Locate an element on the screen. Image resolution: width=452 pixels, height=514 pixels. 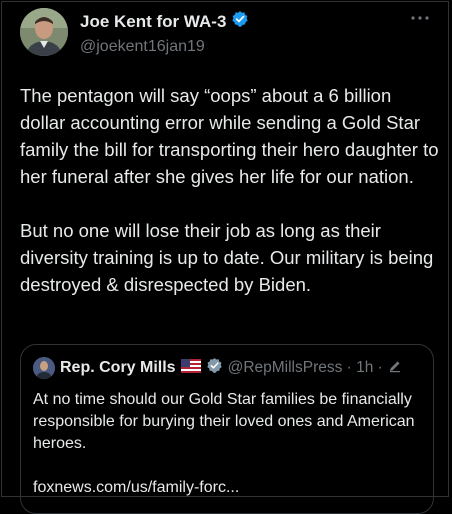
quoted-author-avatar is located at coordinates (44, 368).